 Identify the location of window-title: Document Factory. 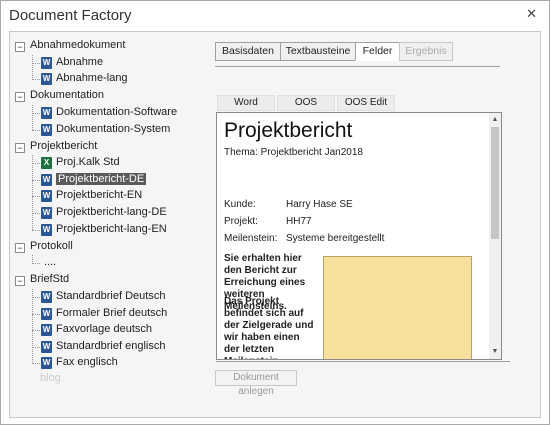
(70, 15).